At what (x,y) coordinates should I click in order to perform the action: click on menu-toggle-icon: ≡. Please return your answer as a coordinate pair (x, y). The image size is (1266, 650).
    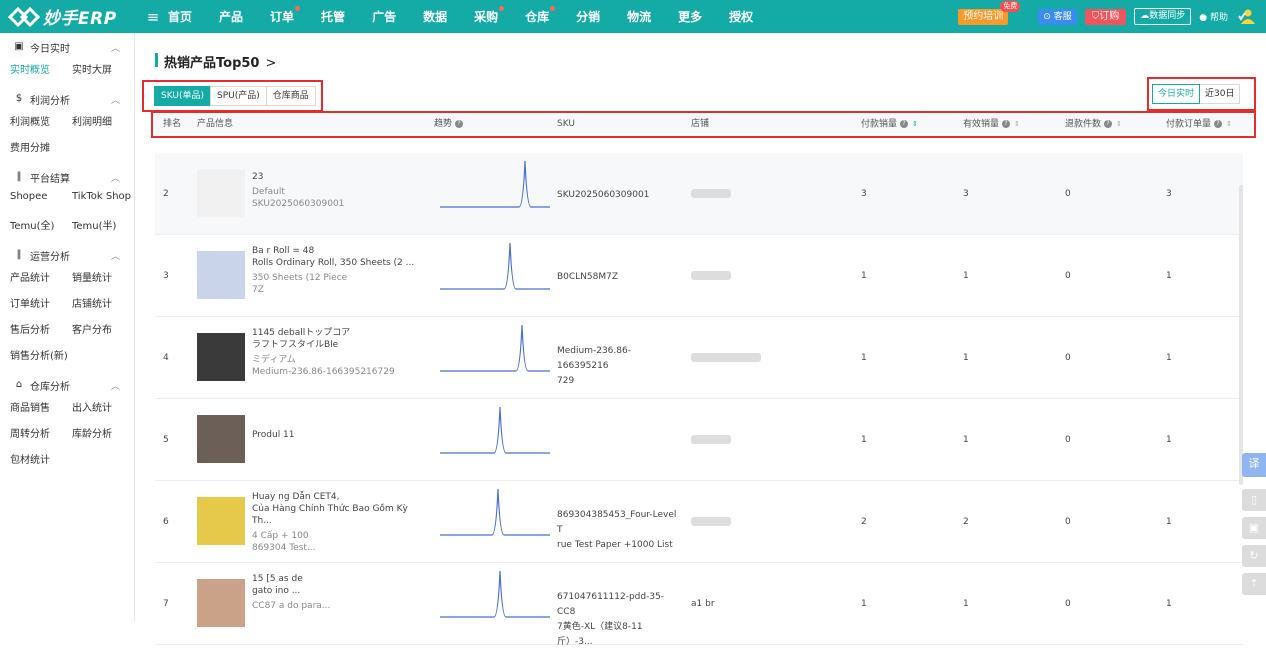
    Looking at the image, I should click on (153, 17).